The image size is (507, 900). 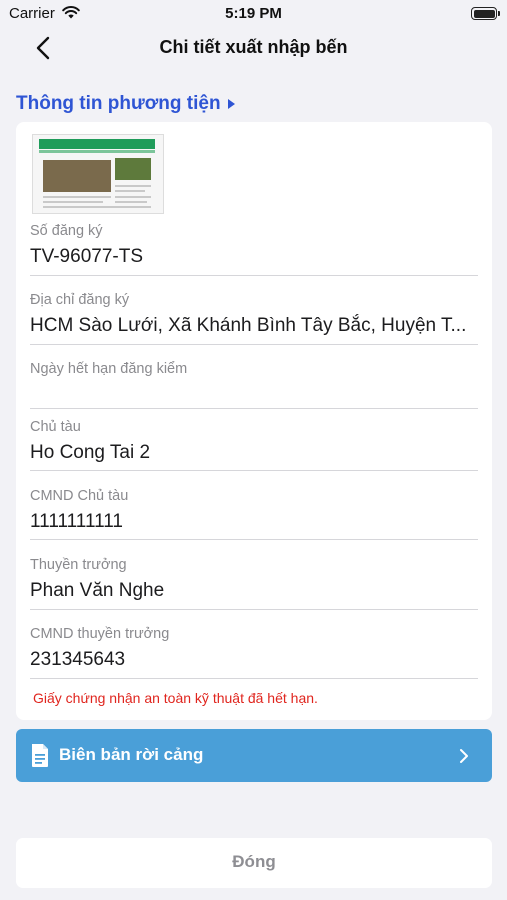 I want to click on section-title: Thông tin phương tiện, so click(x=118, y=103).